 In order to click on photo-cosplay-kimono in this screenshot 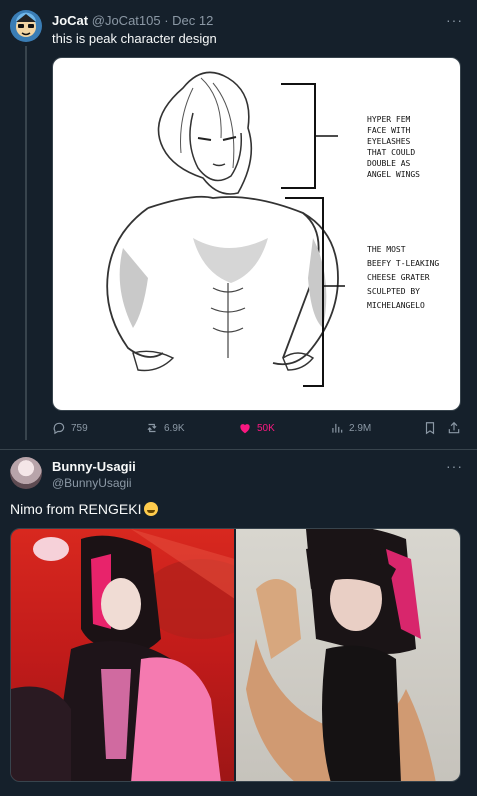, I will do `click(122, 655)`.